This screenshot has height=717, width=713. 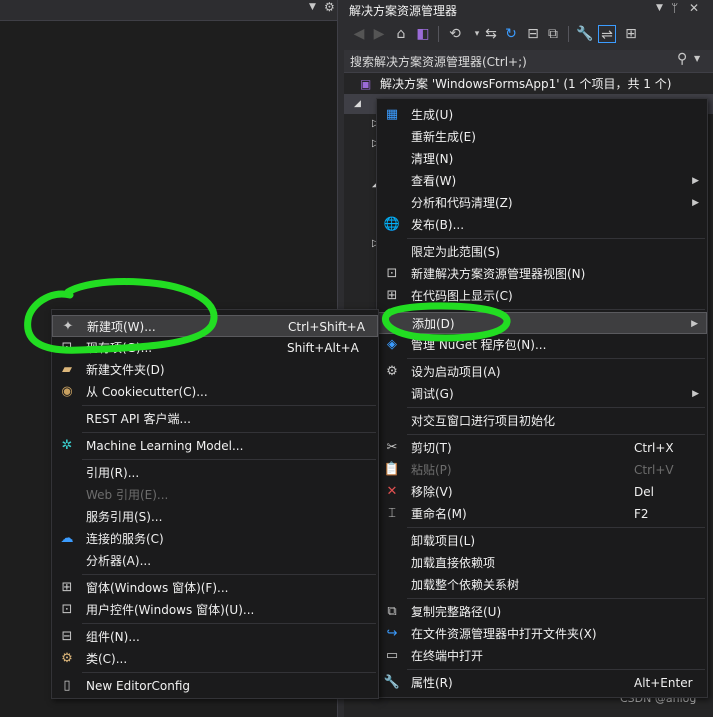 What do you see at coordinates (528, 10) in the screenshot?
I see `solution-explorer-titlebar: 解决方案资源管理器 ▼ ᛘ ✕` at bounding box center [528, 10].